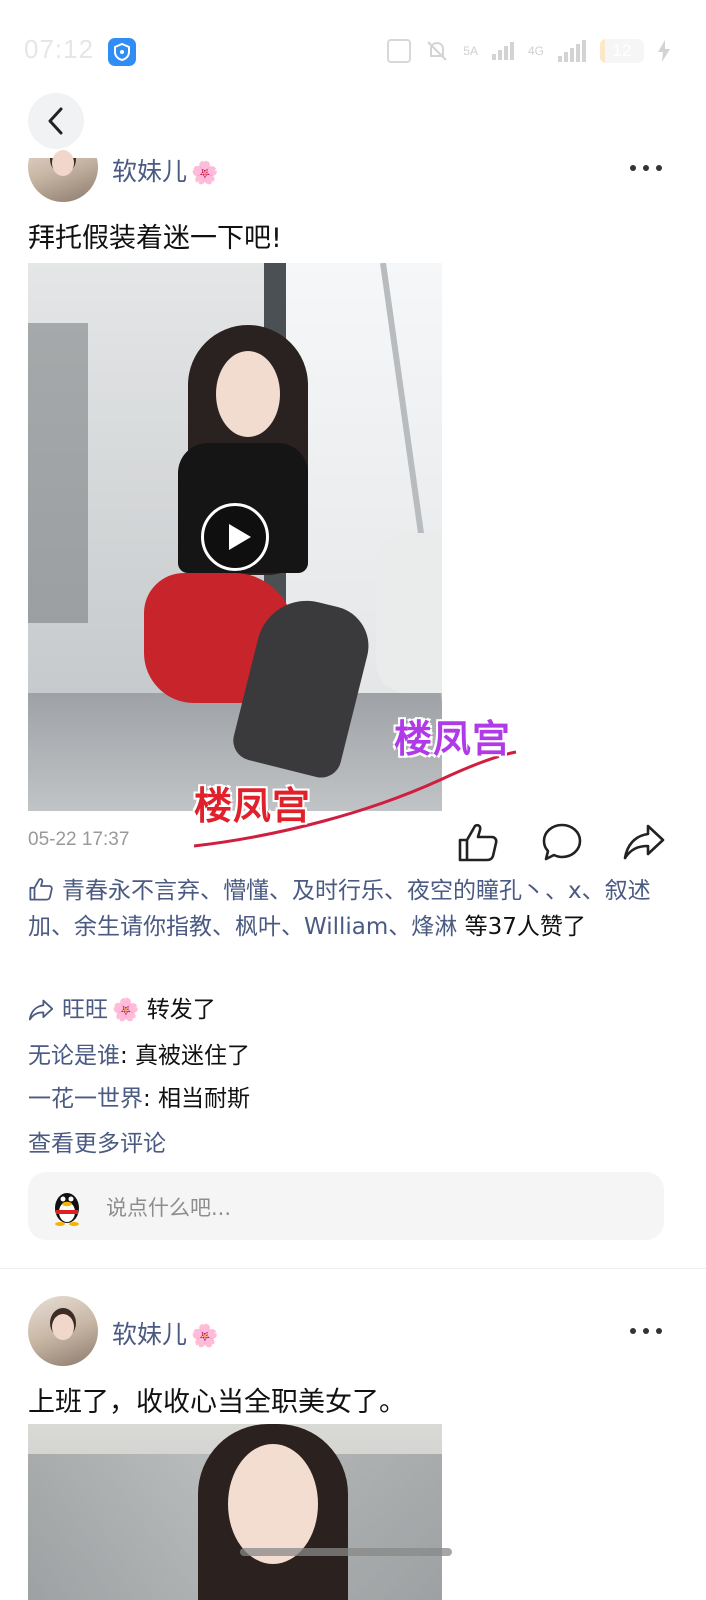 The width and height of the screenshot is (706, 1600). Describe the element at coordinates (217, 1402) in the screenshot. I see `post-text: 上班了，收收心当全职美女了。` at that location.